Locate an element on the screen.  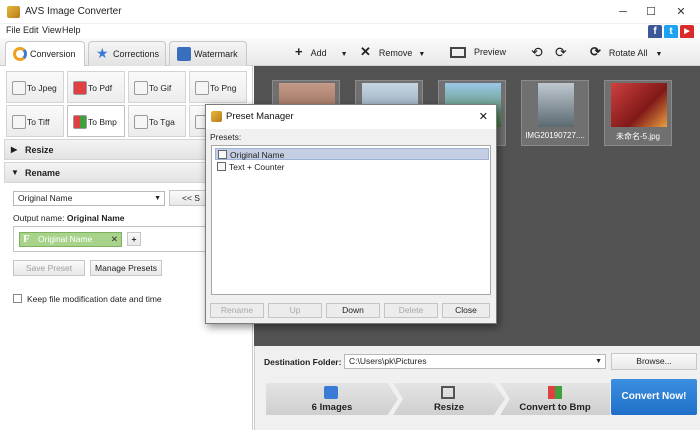
dialog-close-action-button: Close is located at coordinates (466, 310).